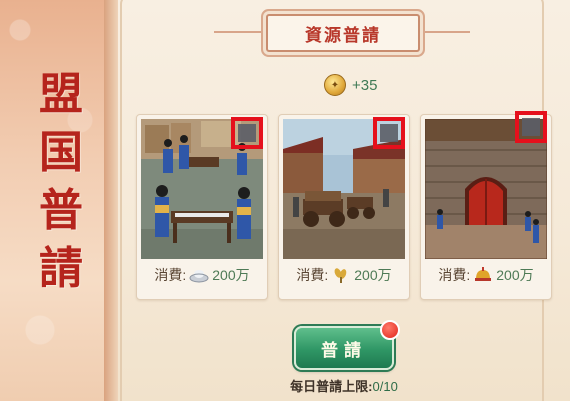 The height and width of the screenshot is (401, 570). I want to click on gold-coin-icon: ✦, so click(335, 85).